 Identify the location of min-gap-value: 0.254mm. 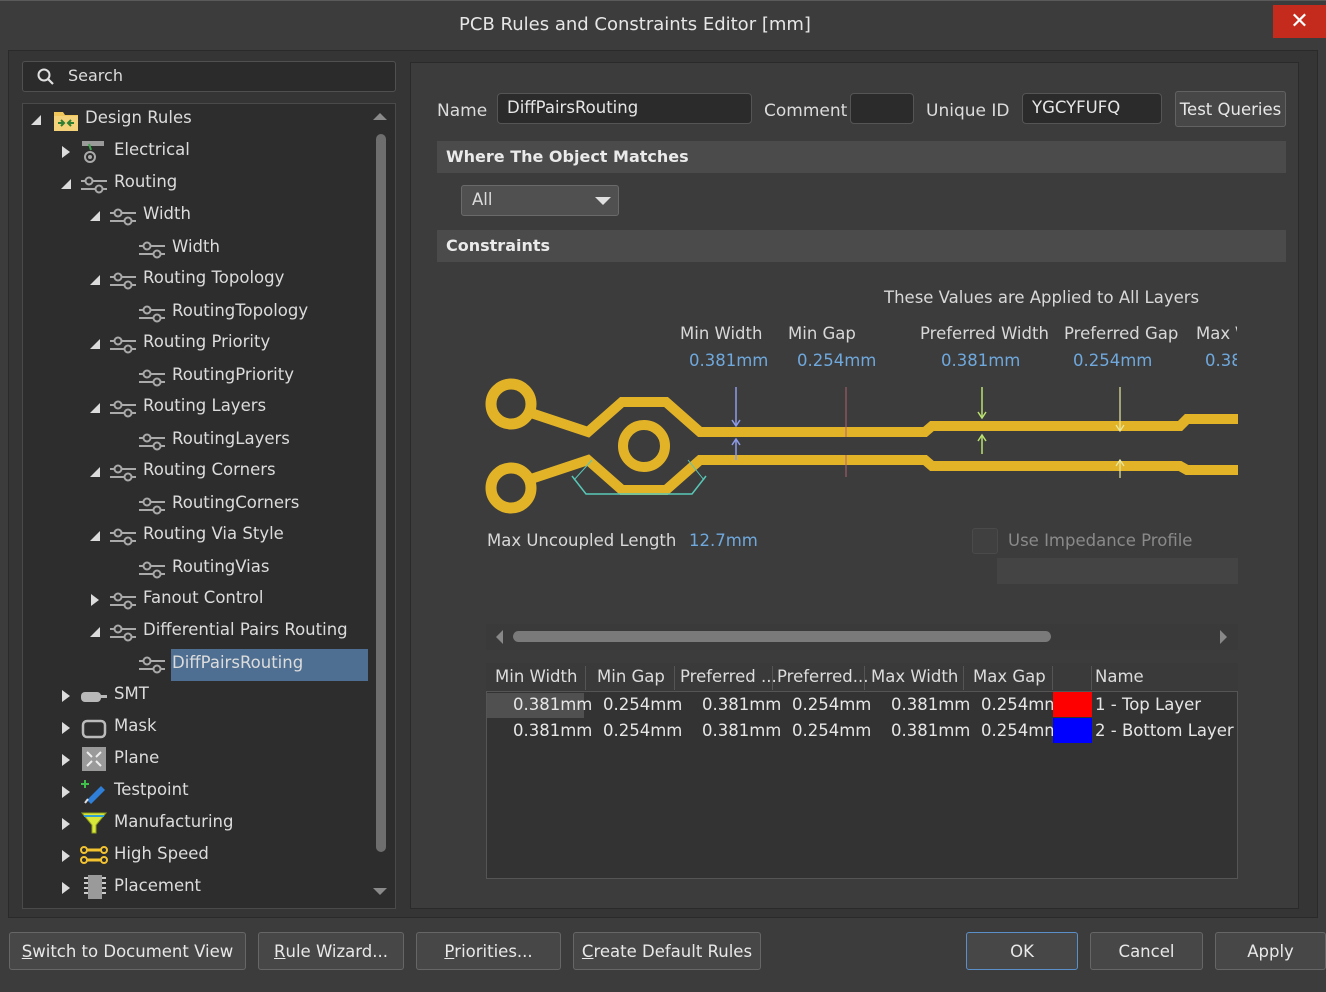
(836, 360).